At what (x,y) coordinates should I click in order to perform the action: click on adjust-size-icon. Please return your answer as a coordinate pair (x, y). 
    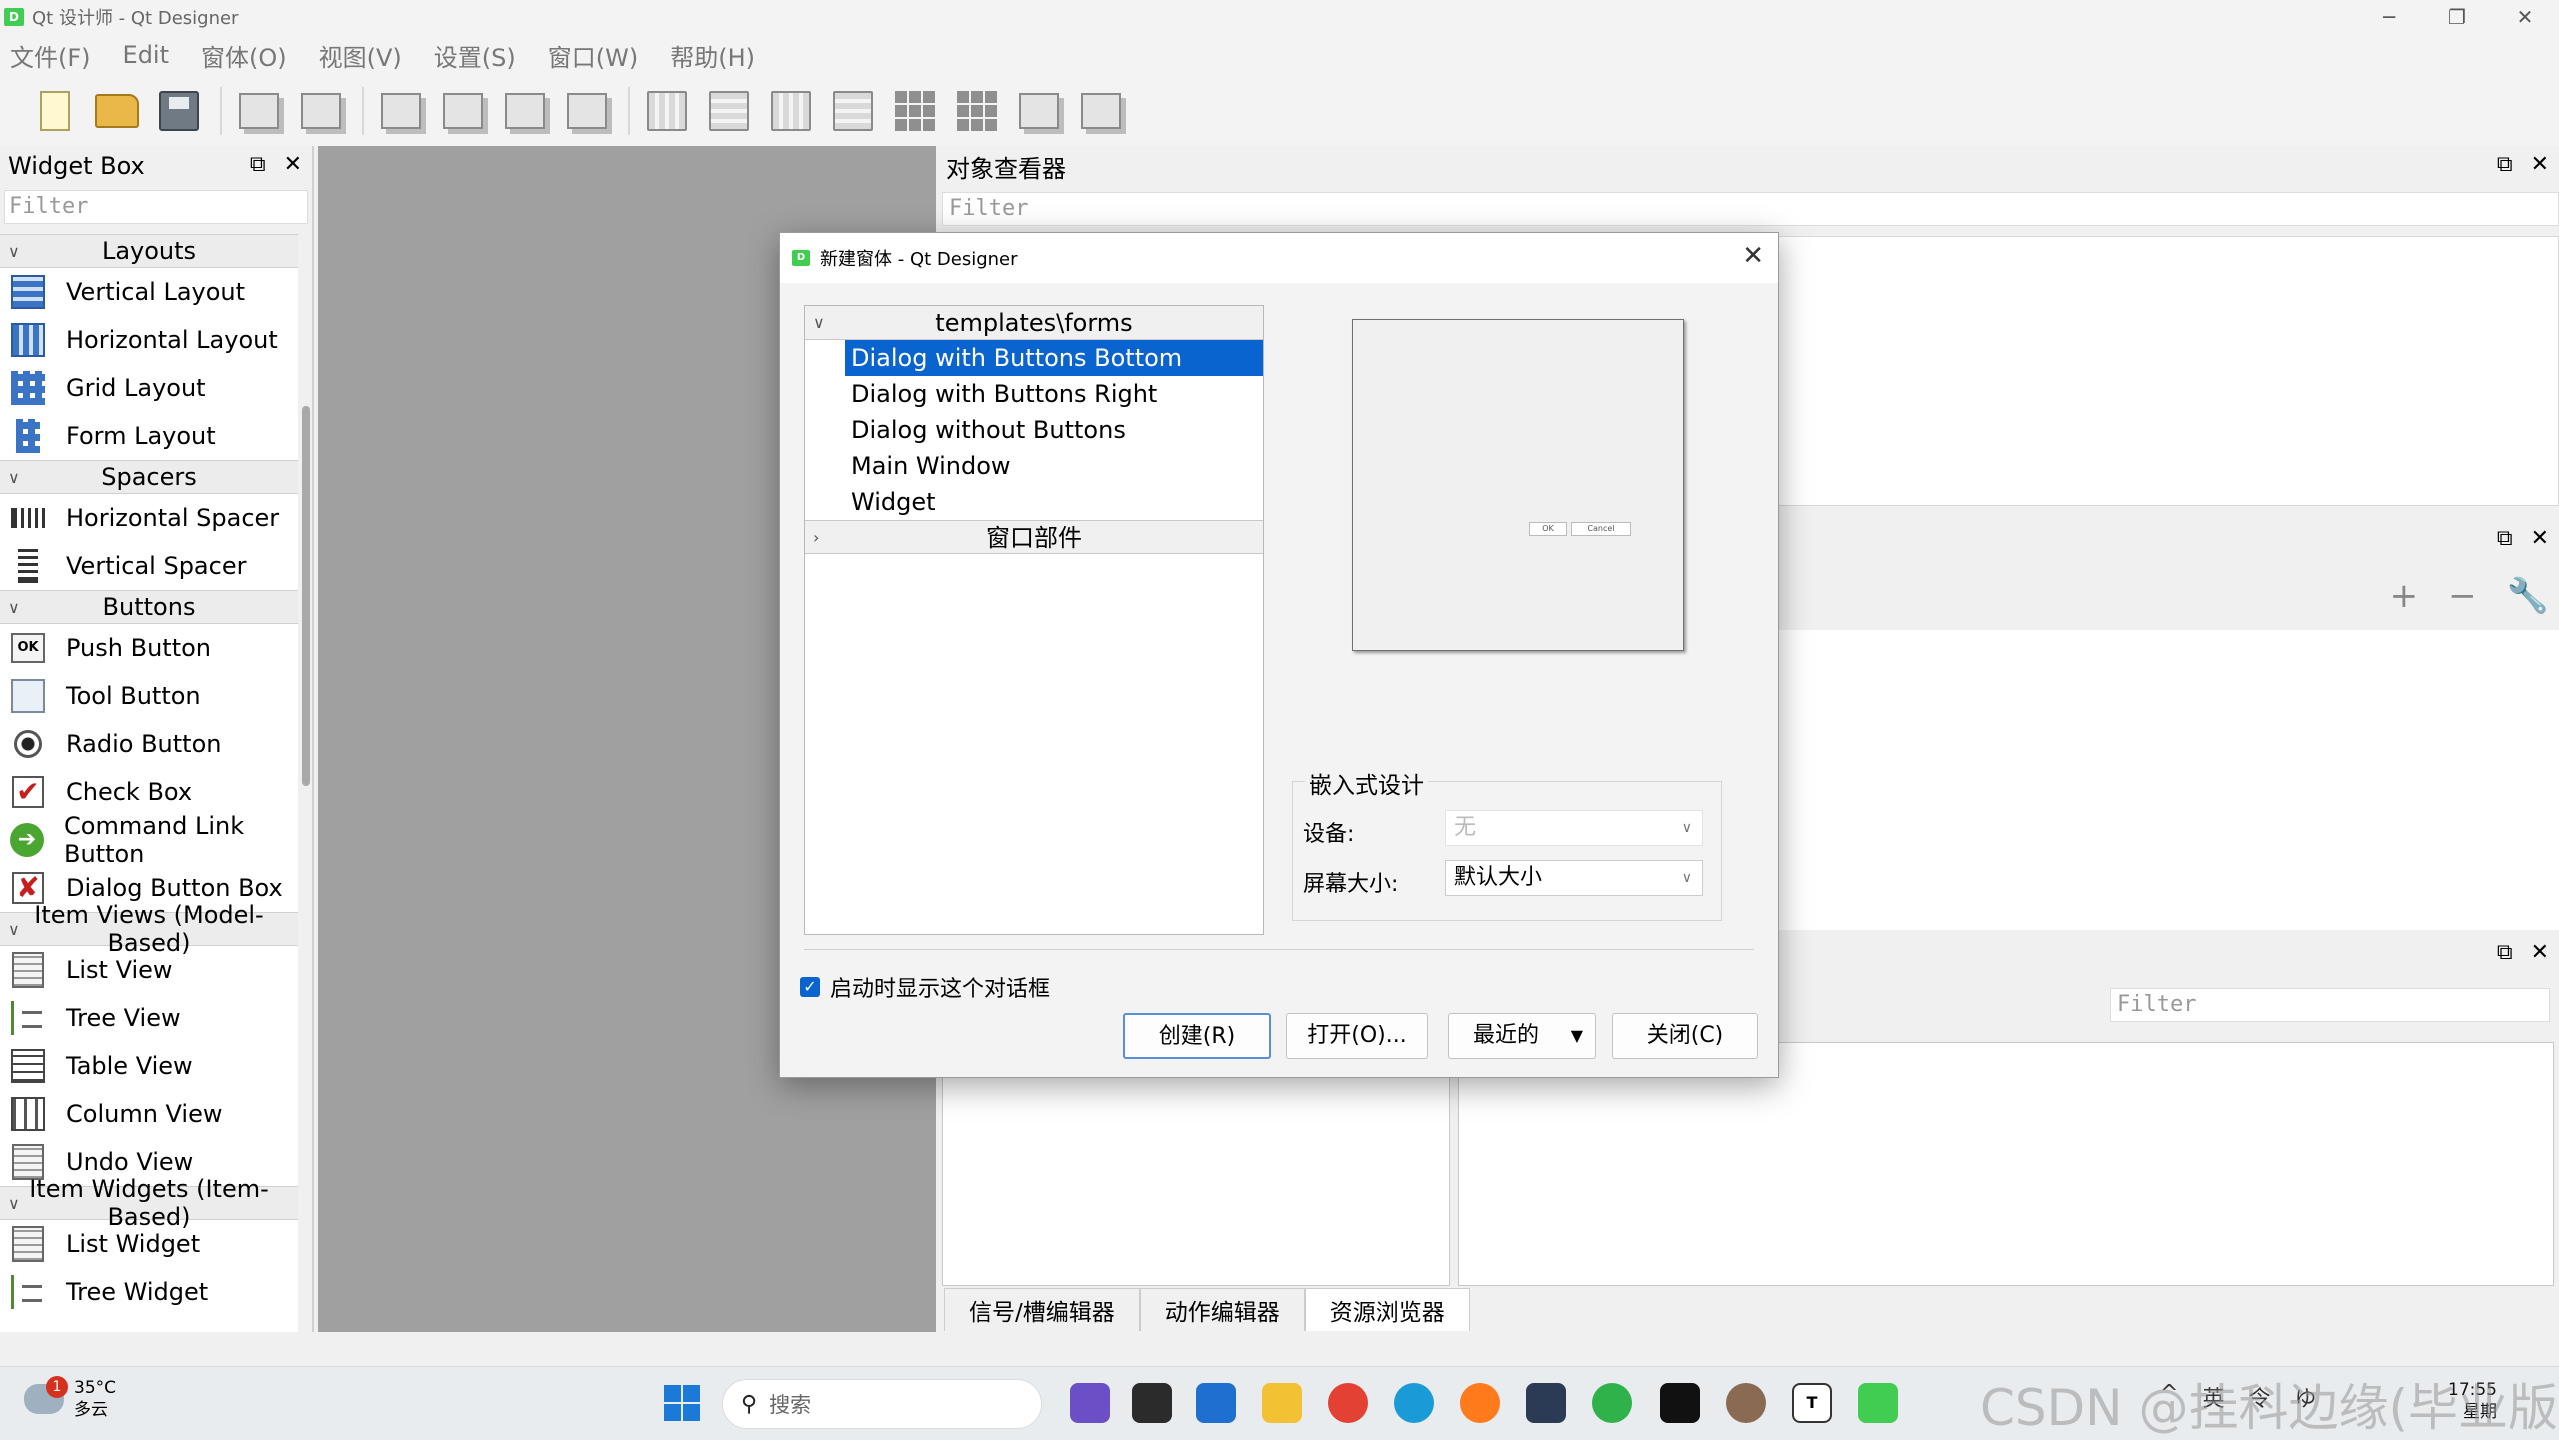
    Looking at the image, I should click on (1101, 111).